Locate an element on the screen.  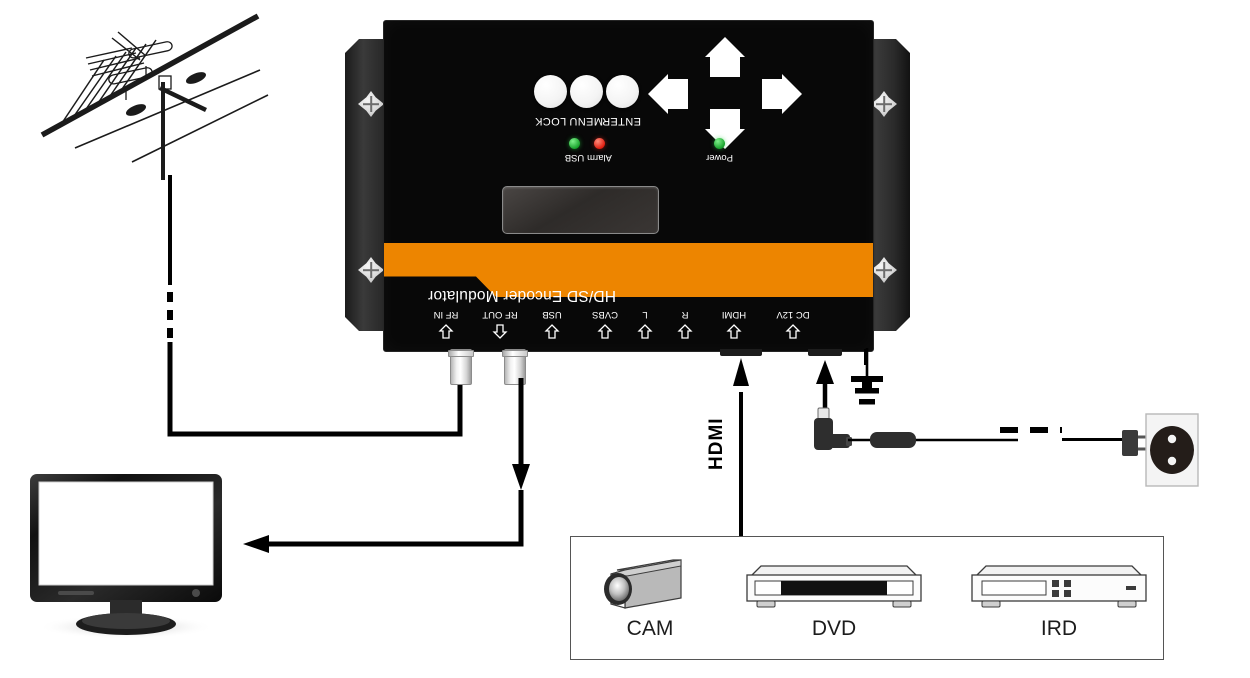
led-label-power: Power is located at coordinates (719, 157).